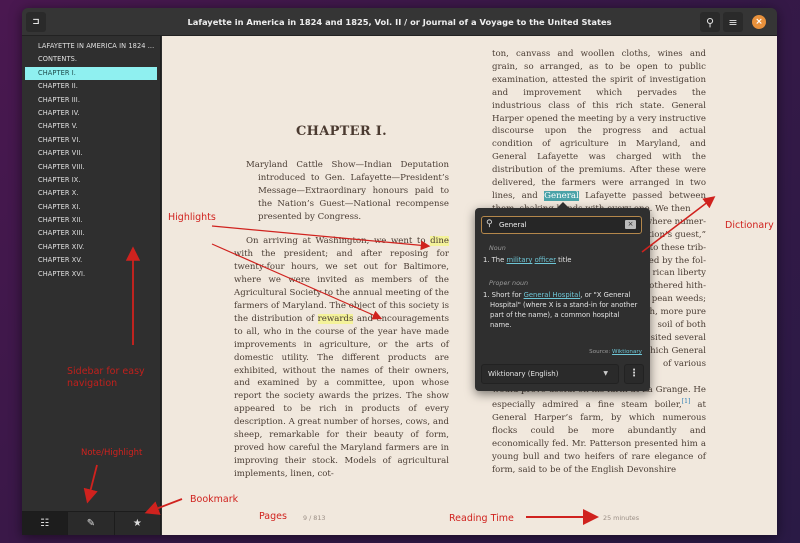 The width and height of the screenshot is (800, 543). I want to click on toc-item: CHAPTER XIV., so click(91, 247).